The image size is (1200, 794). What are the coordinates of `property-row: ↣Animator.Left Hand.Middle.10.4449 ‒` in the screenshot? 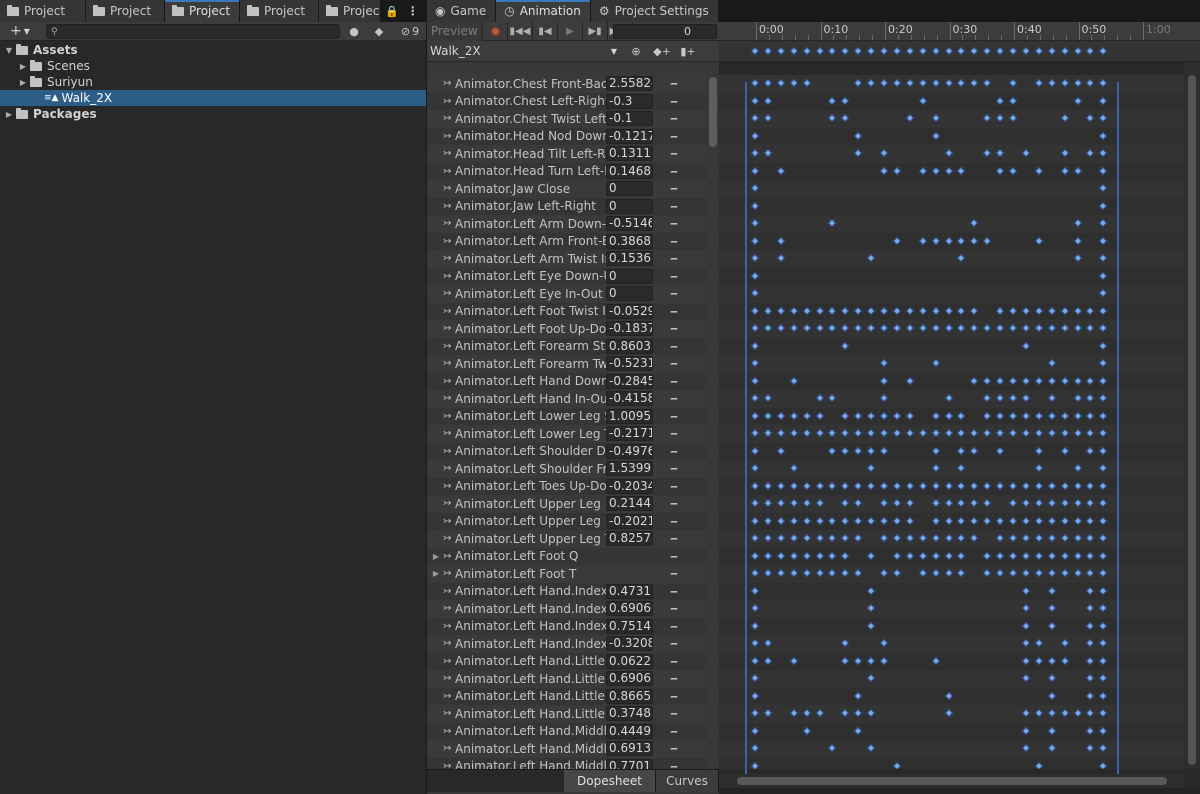 It's located at (567, 731).